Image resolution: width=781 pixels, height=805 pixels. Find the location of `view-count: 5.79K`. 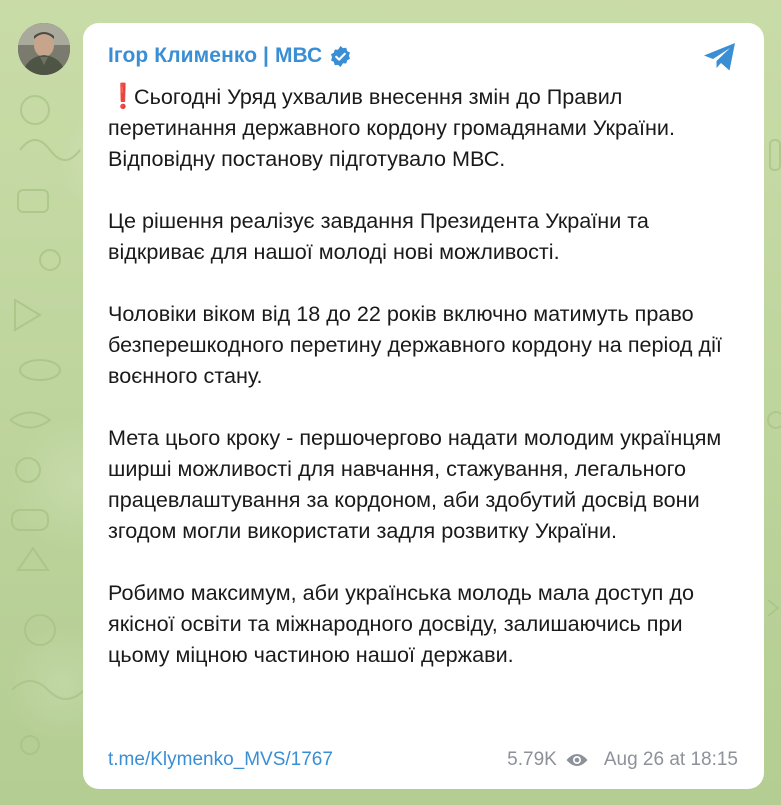

view-count: 5.79K is located at coordinates (532, 759).